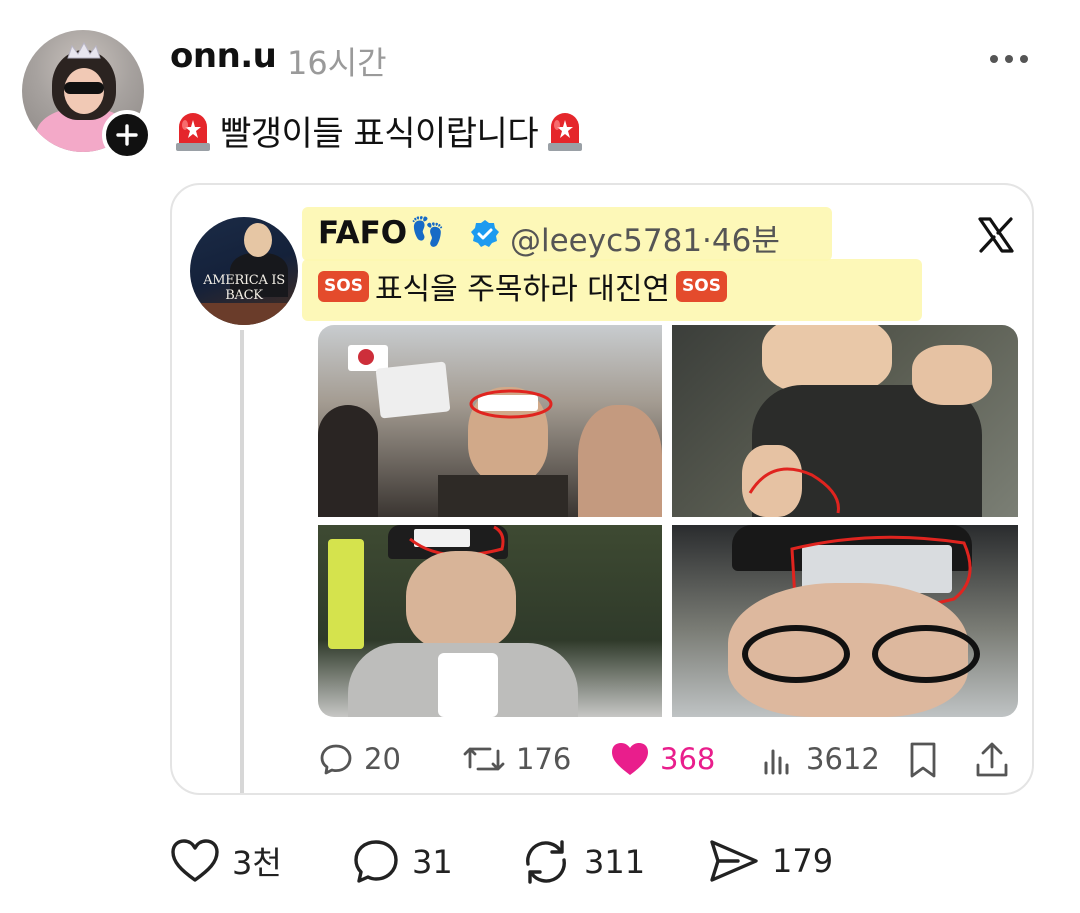 The image size is (1080, 913). I want to click on glasses-left, so click(796, 654).